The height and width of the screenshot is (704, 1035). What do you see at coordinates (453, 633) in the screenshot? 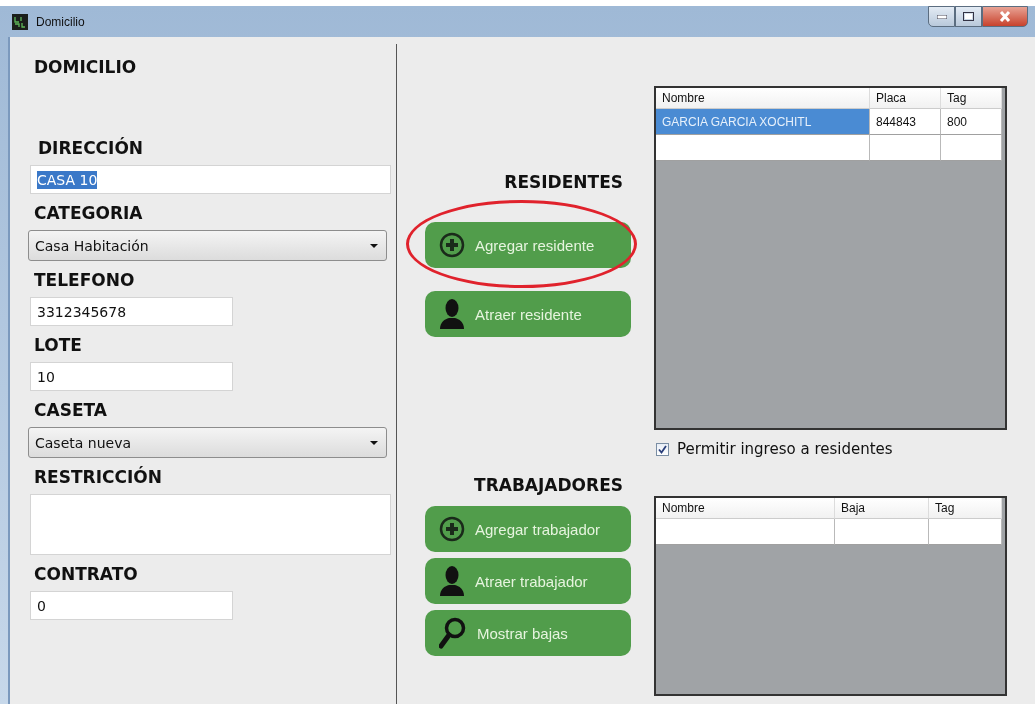
I see `magnifier-icon` at bounding box center [453, 633].